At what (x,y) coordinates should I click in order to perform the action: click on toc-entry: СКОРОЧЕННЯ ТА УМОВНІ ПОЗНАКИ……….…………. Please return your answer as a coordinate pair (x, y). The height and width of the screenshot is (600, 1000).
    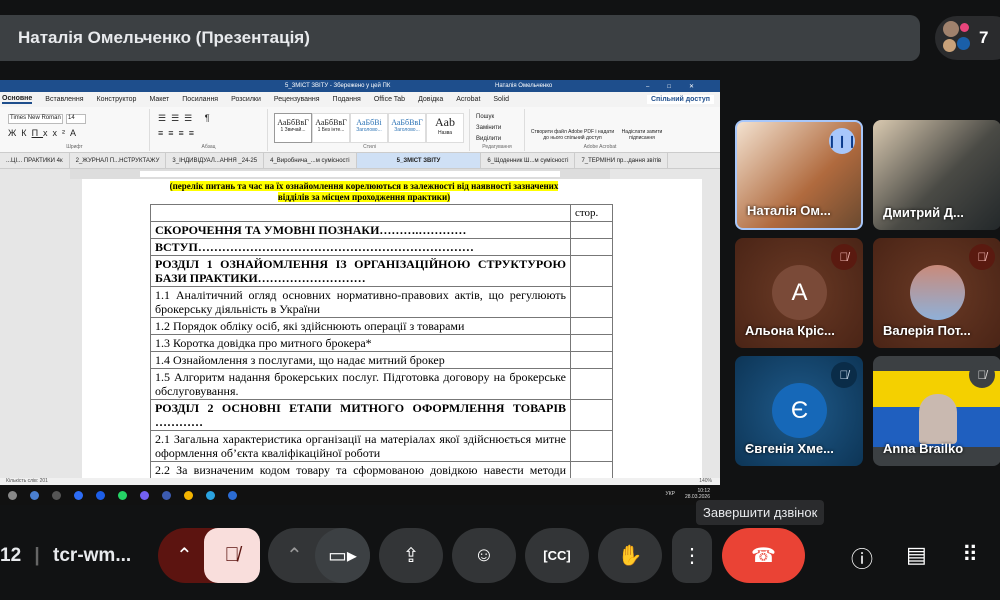
    Looking at the image, I should click on (360, 230).